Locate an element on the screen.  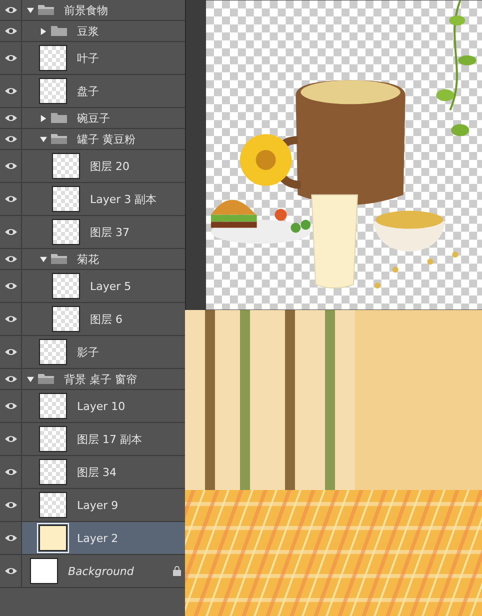
layer-name: 图层 34 is located at coordinates (96, 472).